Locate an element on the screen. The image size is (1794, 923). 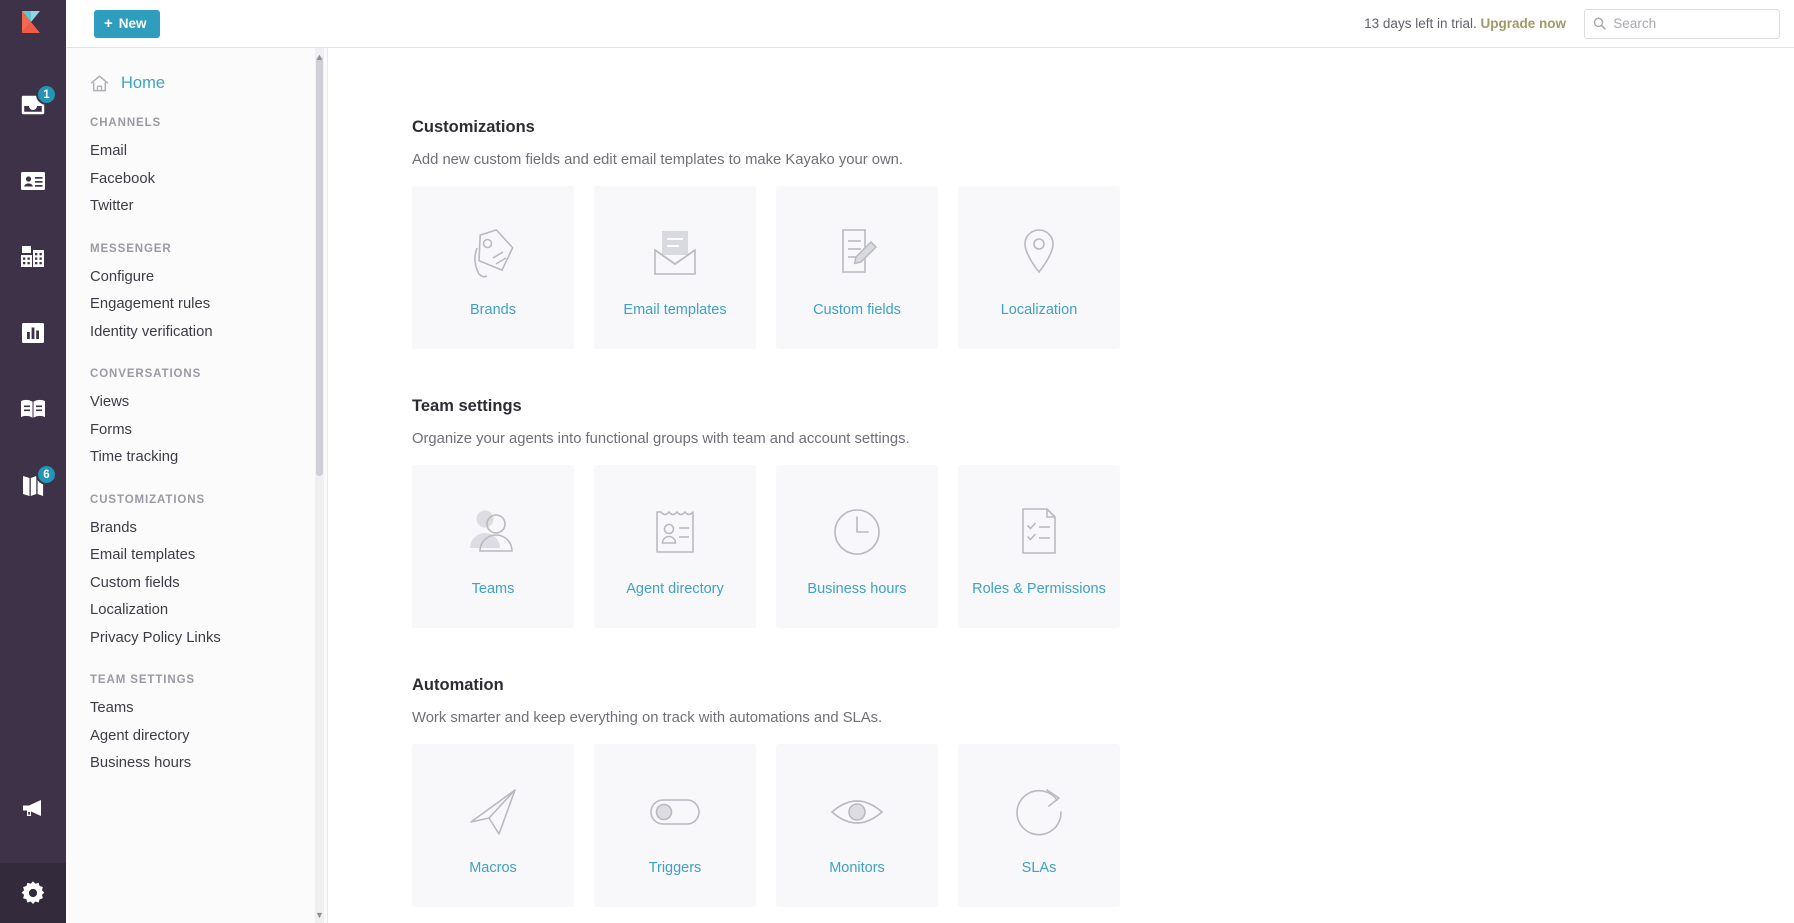
nav-item-time-tracking: Time tracking is located at coordinates (209, 458).